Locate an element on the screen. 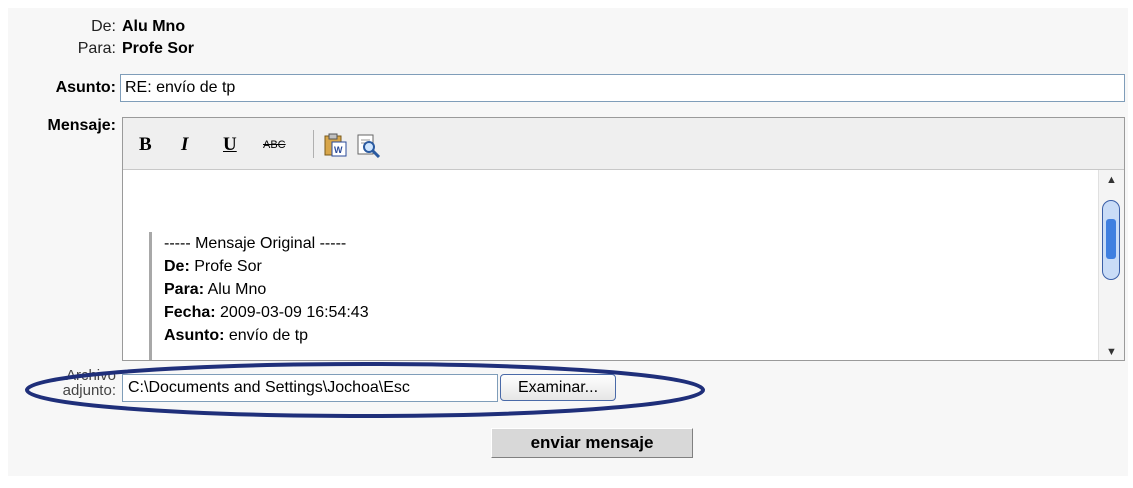  to-value: Profe Sor is located at coordinates (158, 48).